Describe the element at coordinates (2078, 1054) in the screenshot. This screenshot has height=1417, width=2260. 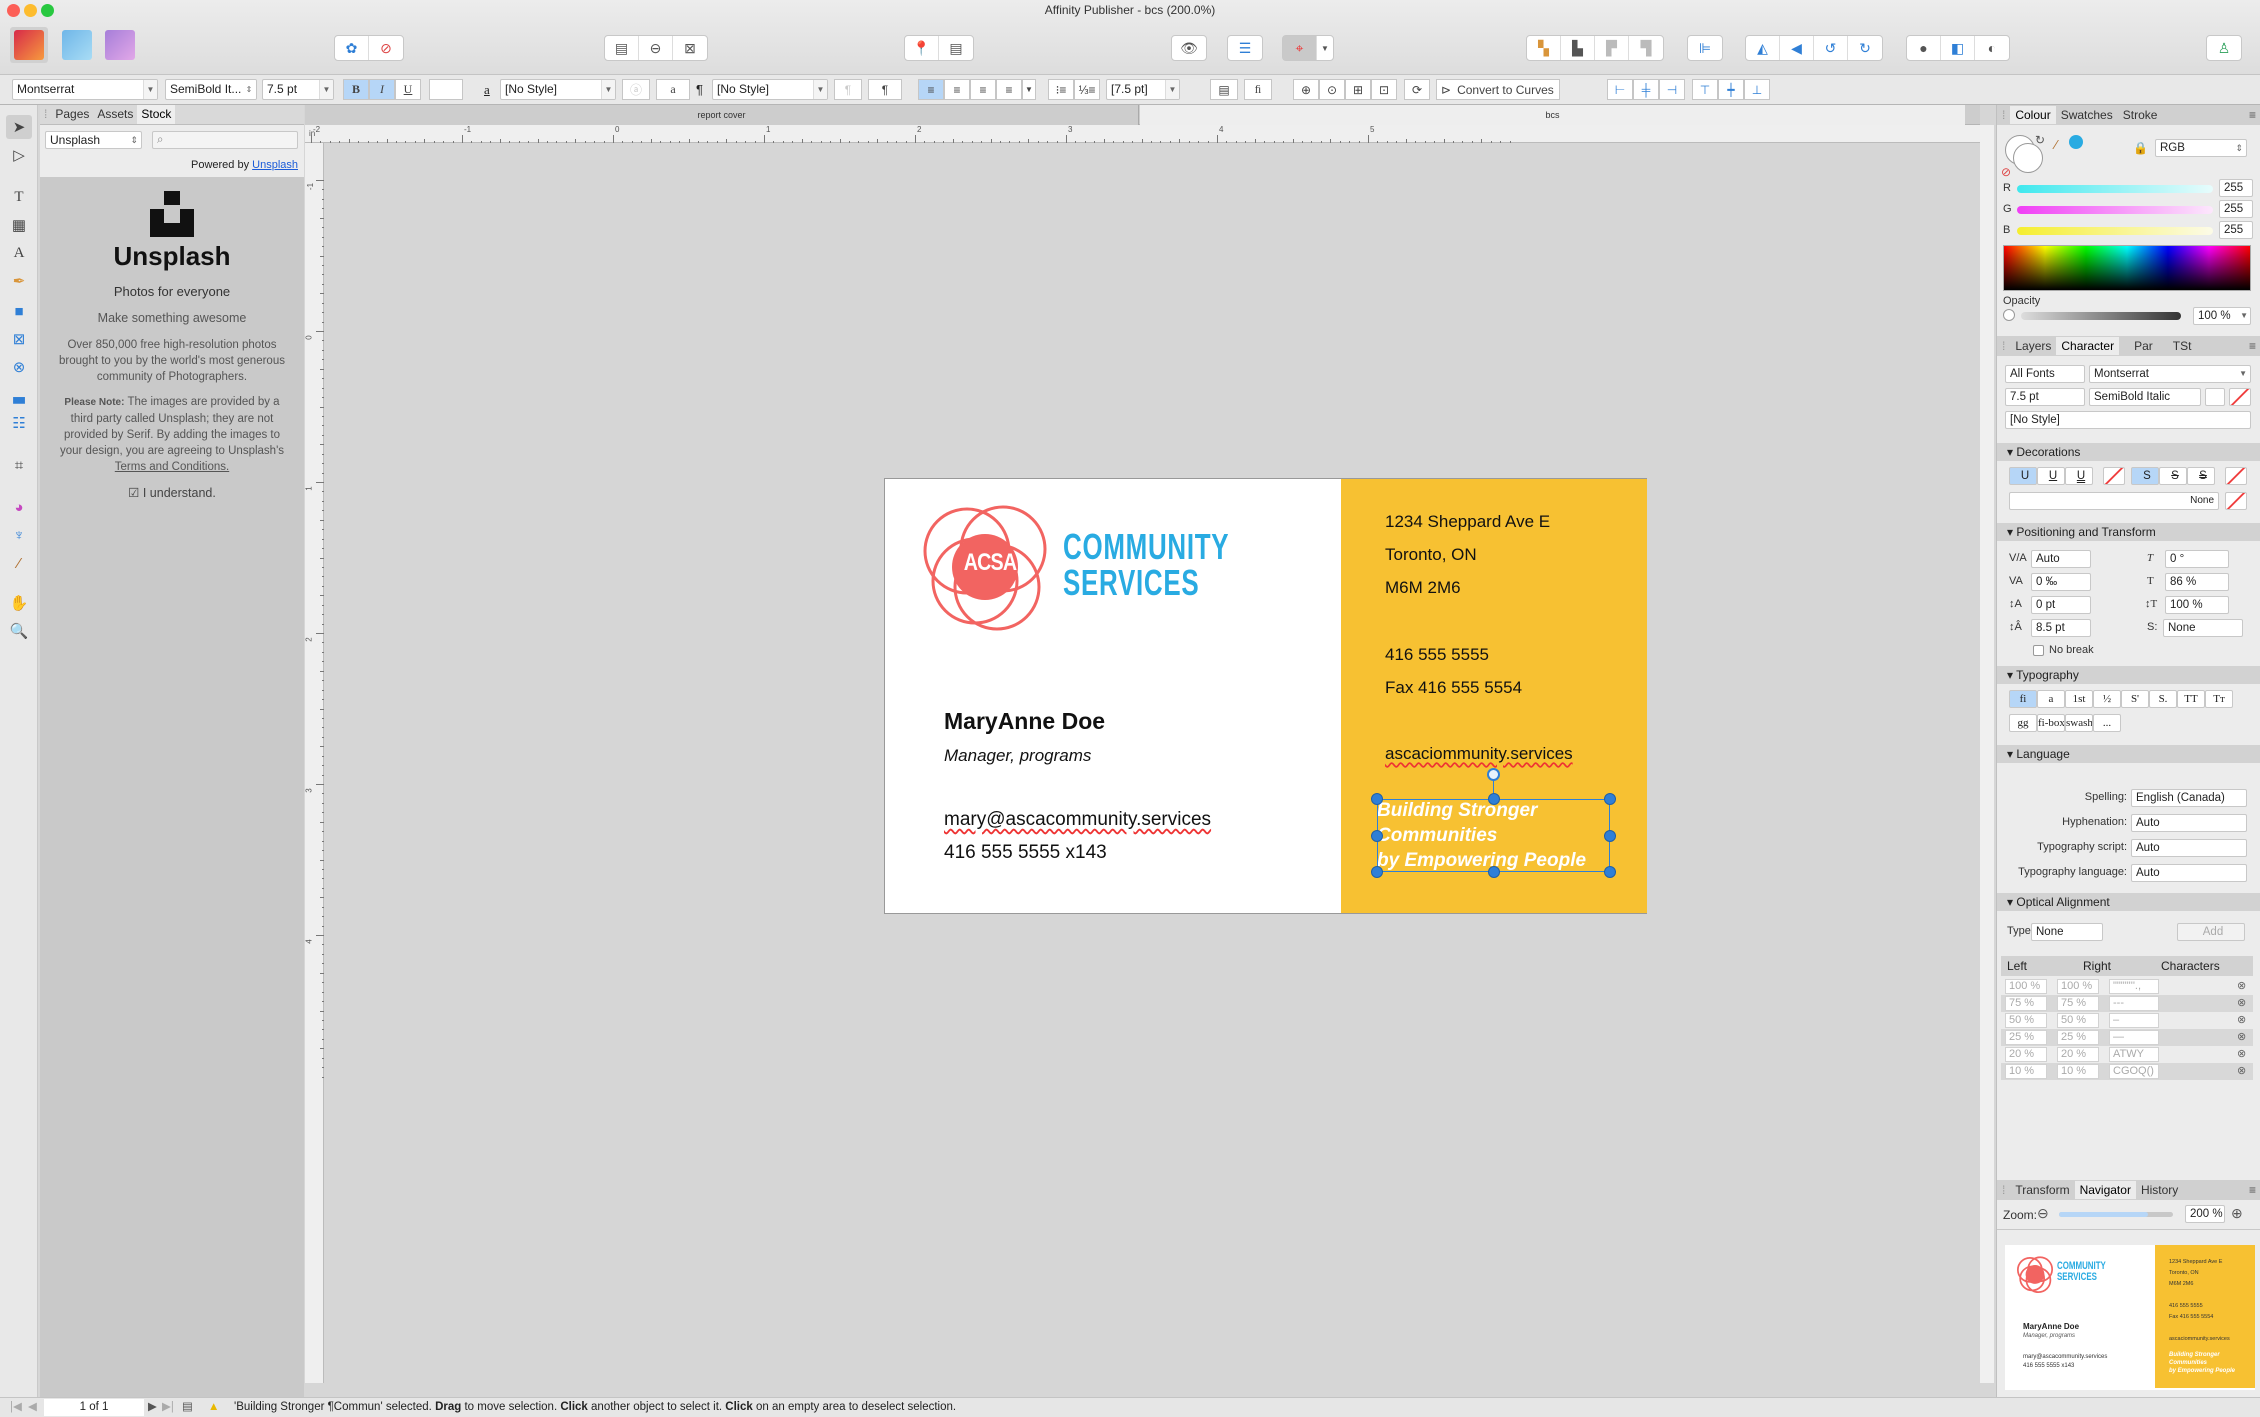
I see `oa-right-input: 20 %` at that location.